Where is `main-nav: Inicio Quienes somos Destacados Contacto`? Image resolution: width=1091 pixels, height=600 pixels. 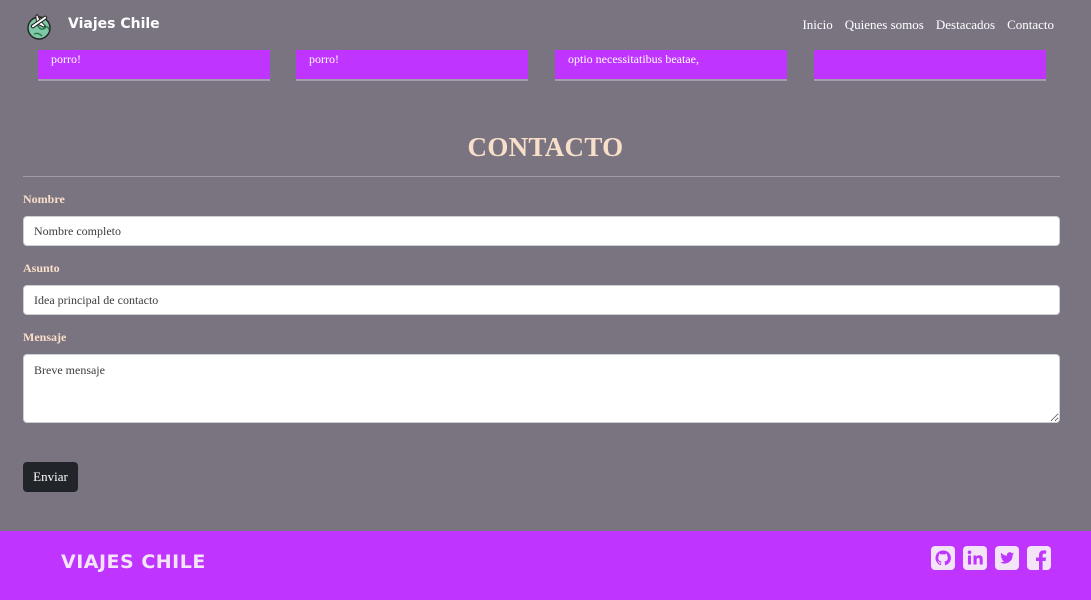 main-nav: Inicio Quienes somos Destacados Contacto is located at coordinates (928, 25).